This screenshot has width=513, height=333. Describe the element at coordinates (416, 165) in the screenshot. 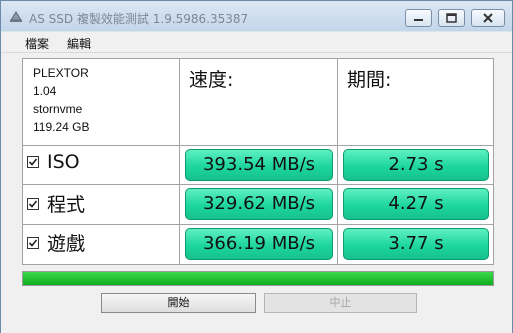

I see `iso-time-result: 2.73 s` at that location.